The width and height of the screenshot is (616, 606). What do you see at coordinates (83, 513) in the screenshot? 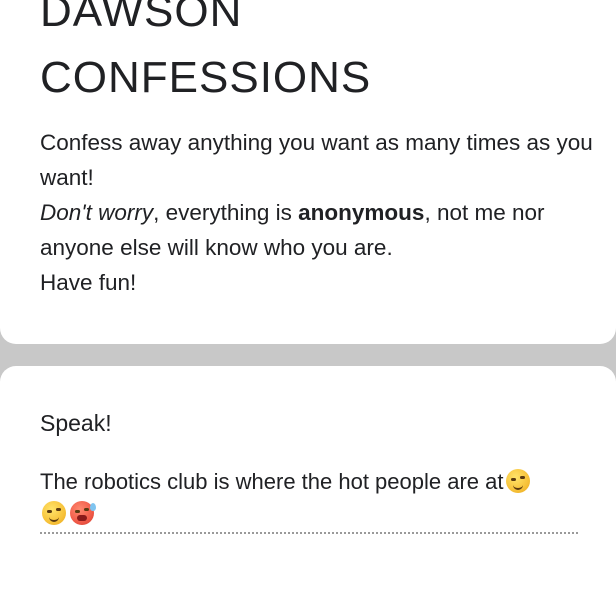
I see `hot-face-emoji` at bounding box center [83, 513].